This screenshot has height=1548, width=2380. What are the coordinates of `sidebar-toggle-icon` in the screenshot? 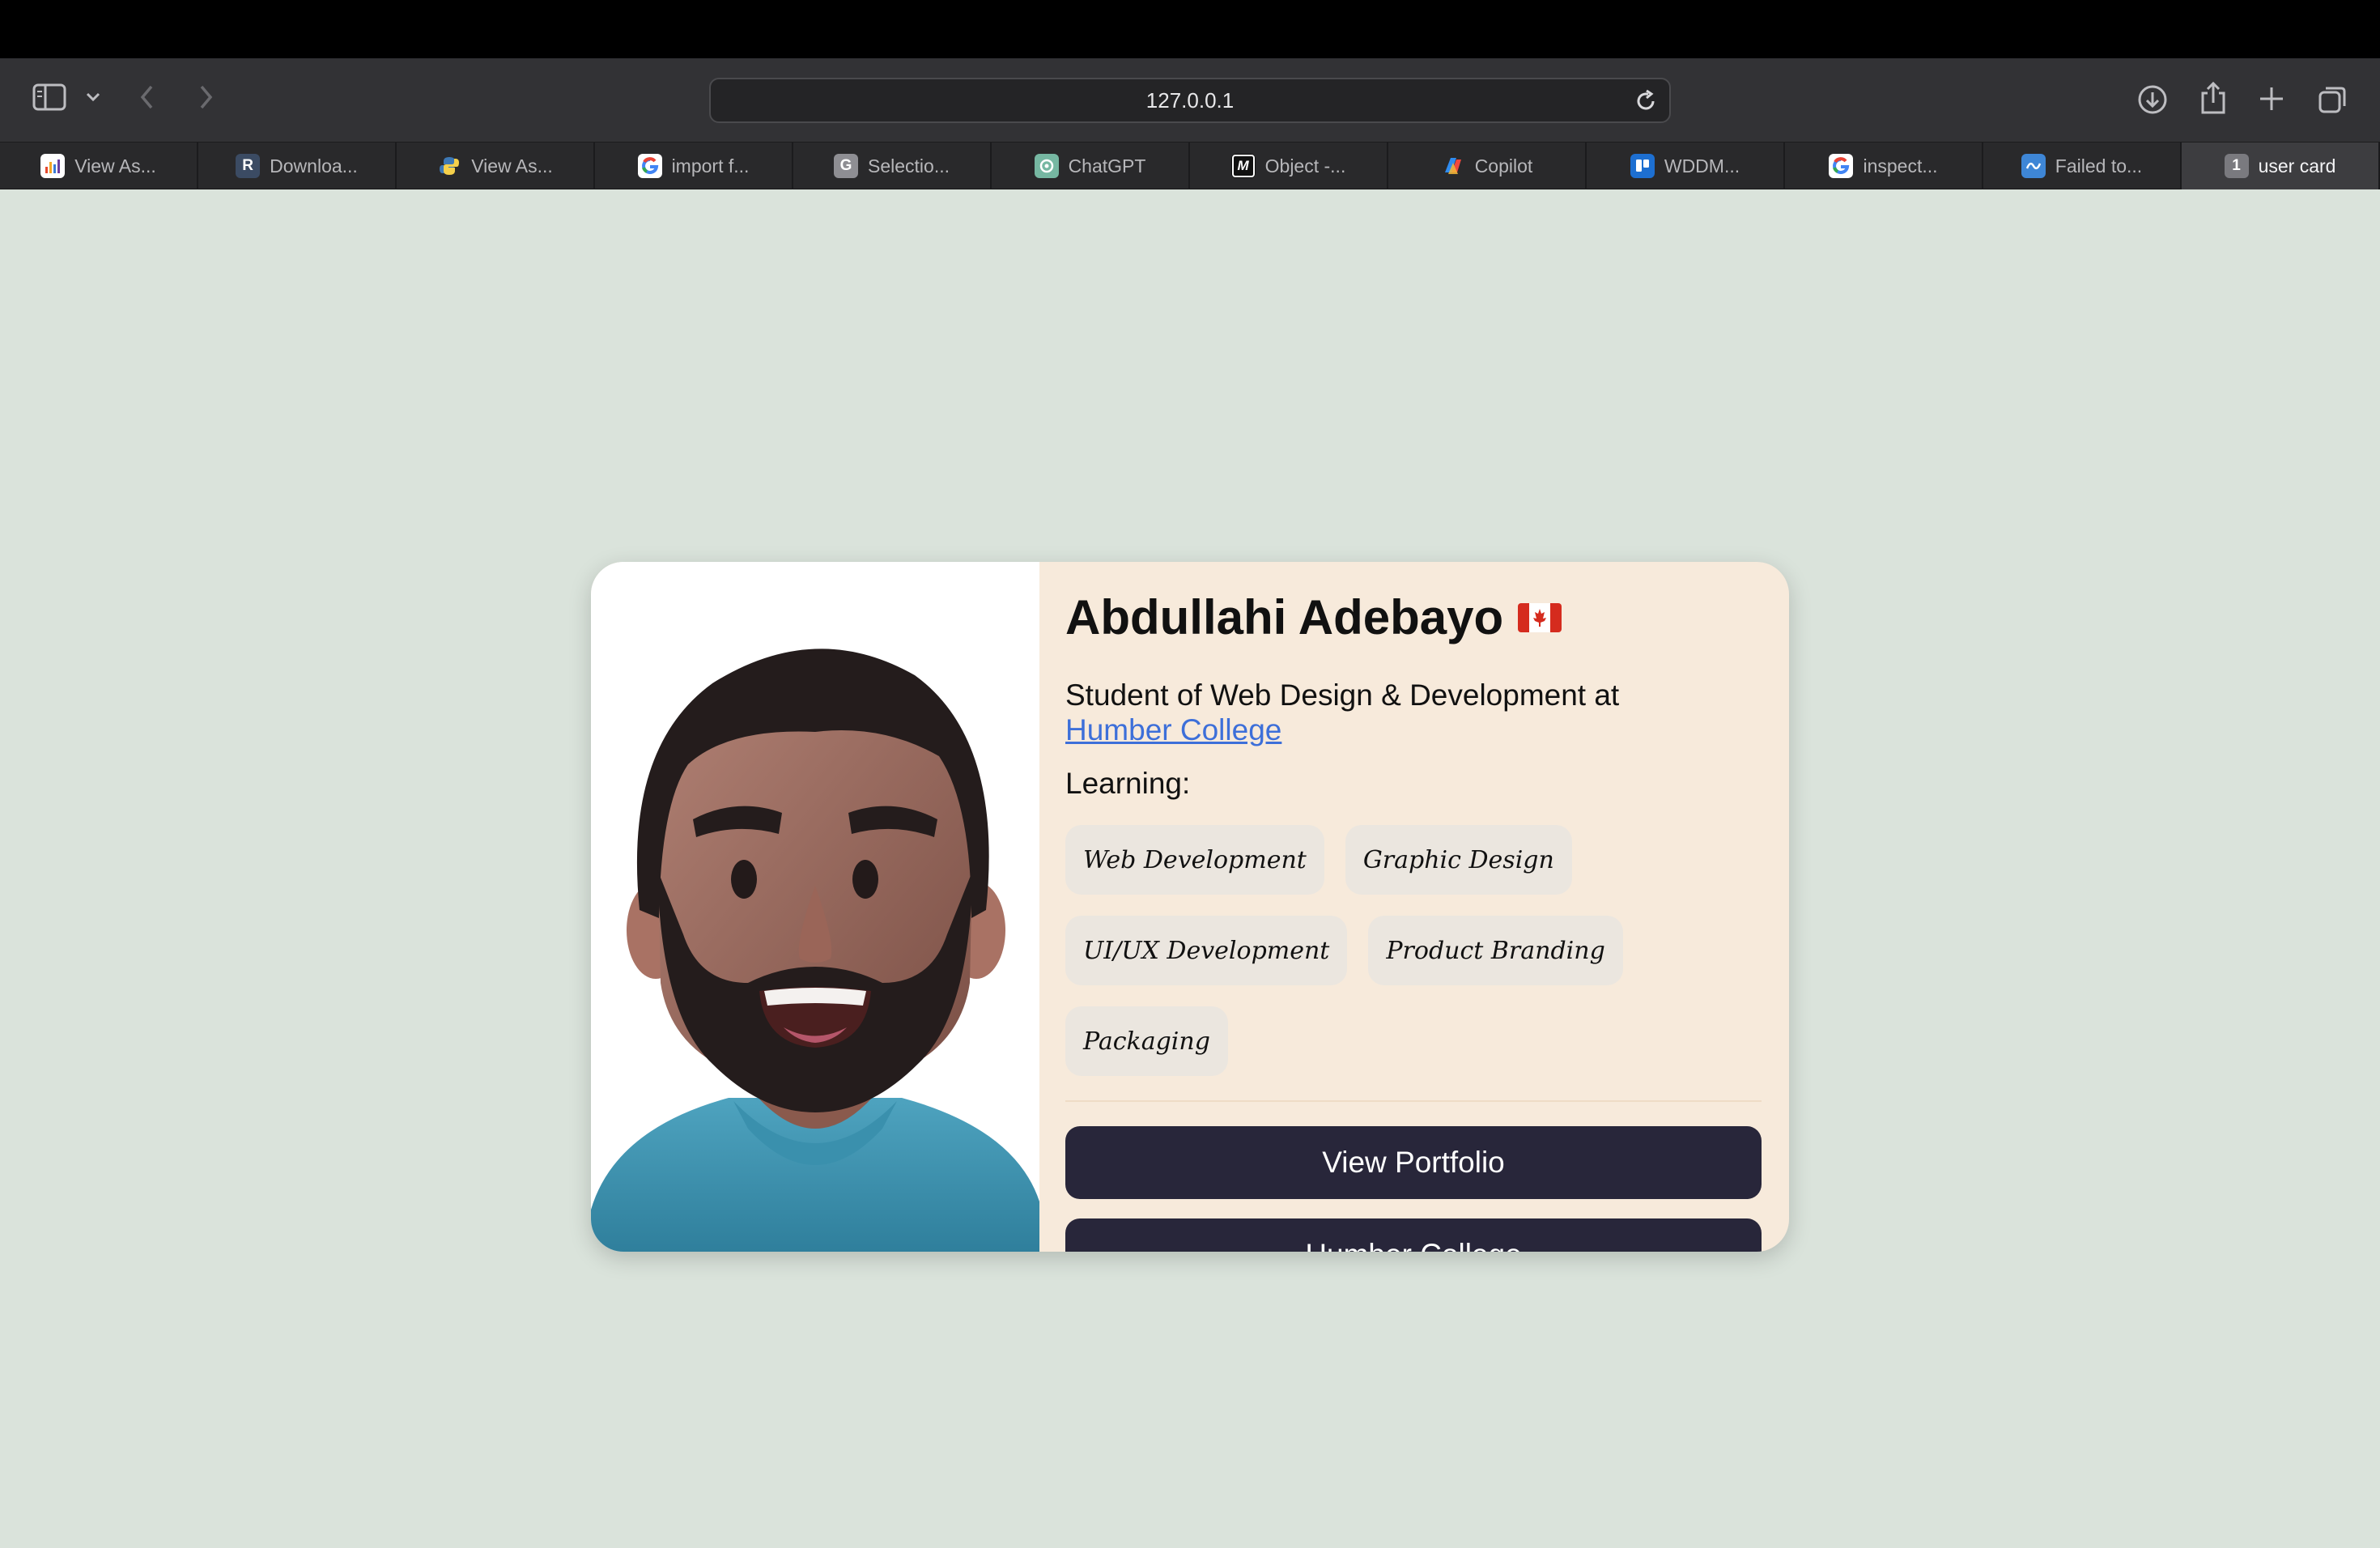 It's located at (49, 97).